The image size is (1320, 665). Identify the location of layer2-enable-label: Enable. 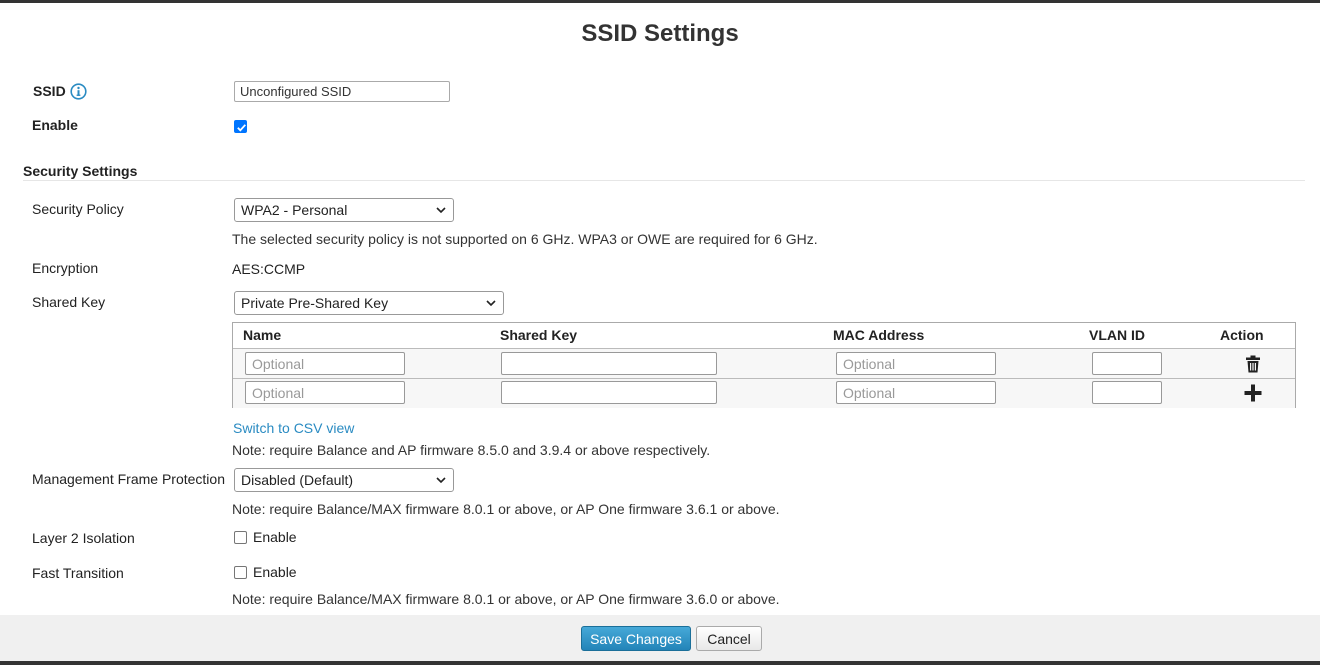
(275, 537).